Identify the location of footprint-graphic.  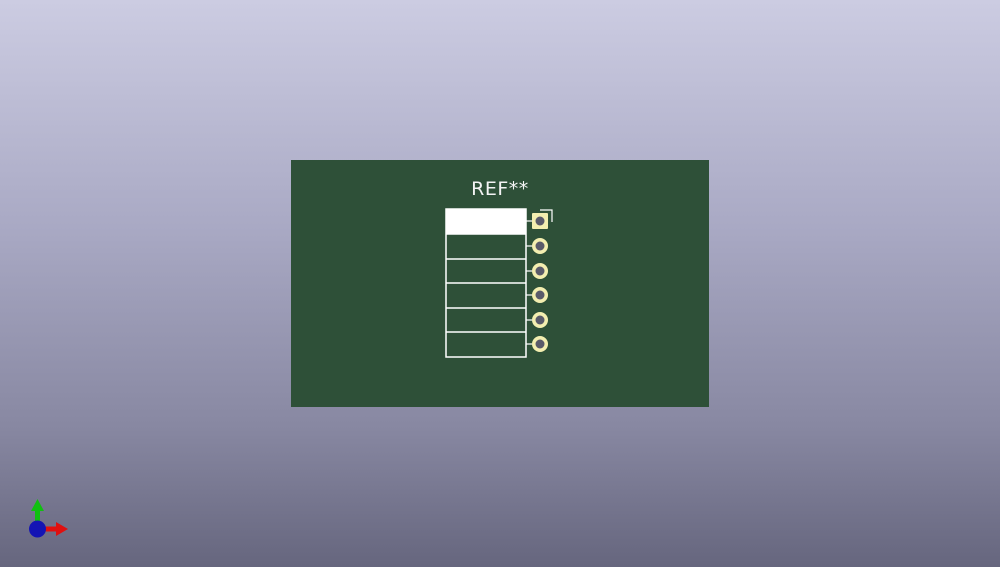
(499, 283).